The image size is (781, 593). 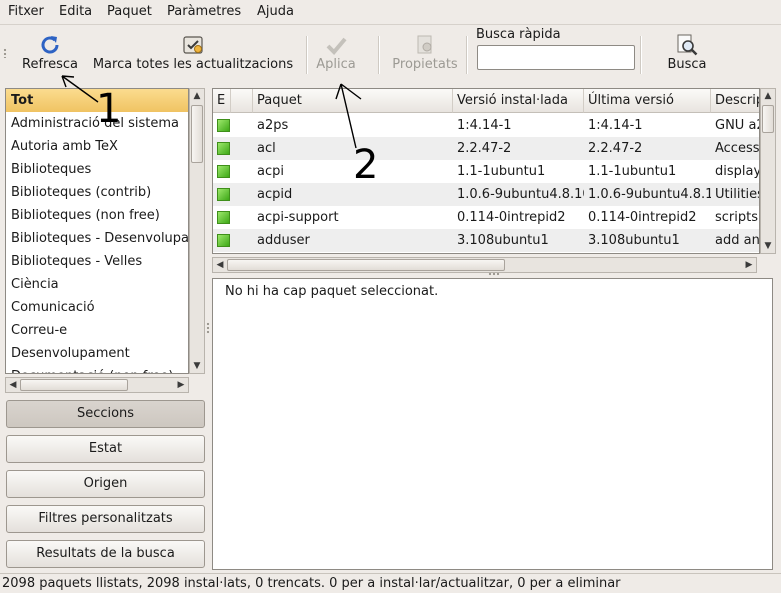 I want to click on annotation-number-1: 1, so click(x=109, y=109).